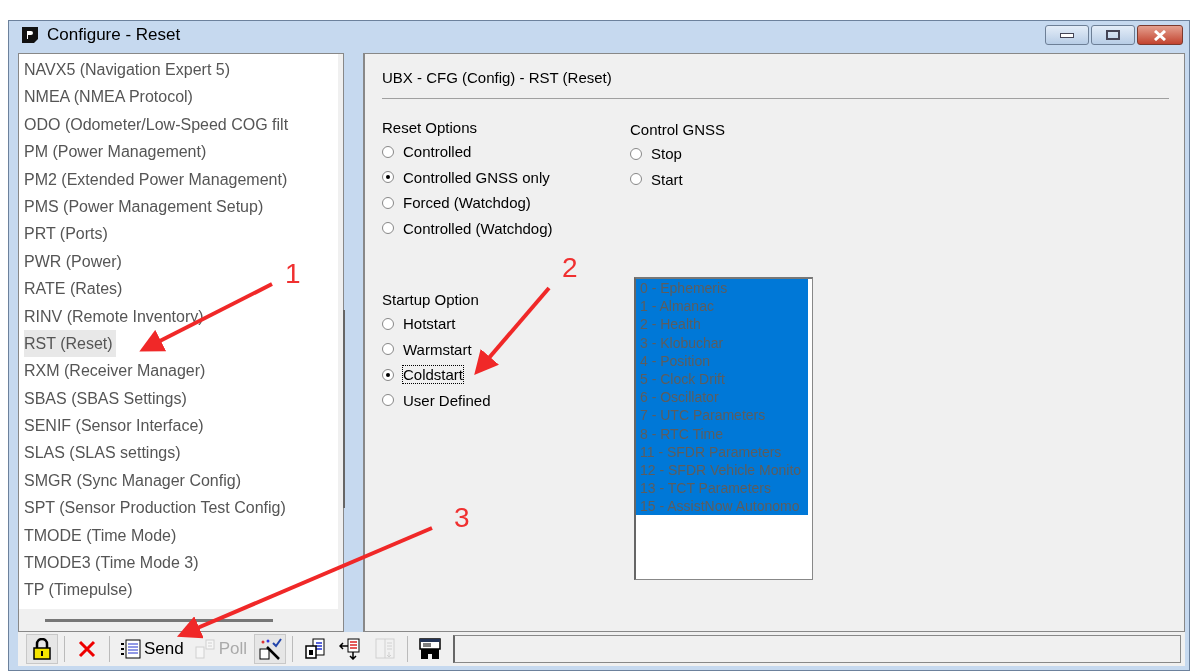  Describe the element at coordinates (467, 203) in the screenshot. I see `radio-label: Forced (Watchdog)` at that location.